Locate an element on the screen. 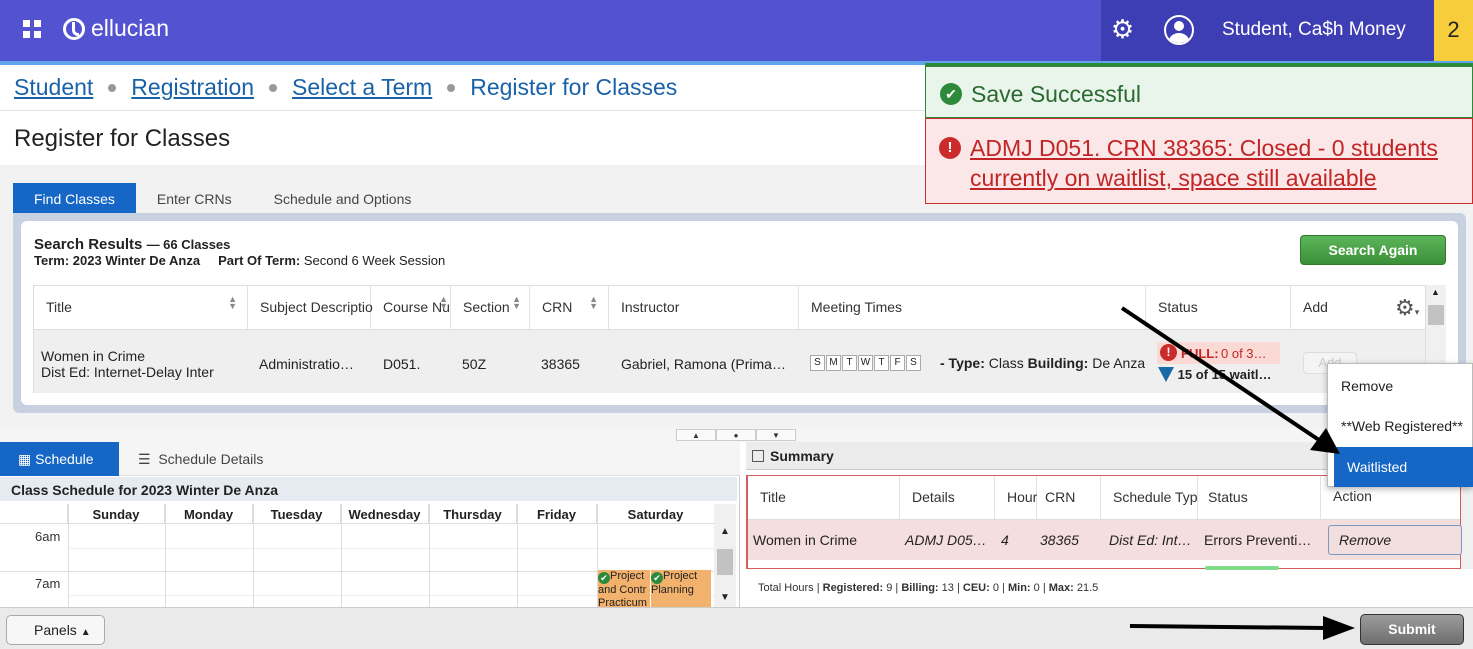  tab-schedule: ▦ Schedule is located at coordinates (59, 459).